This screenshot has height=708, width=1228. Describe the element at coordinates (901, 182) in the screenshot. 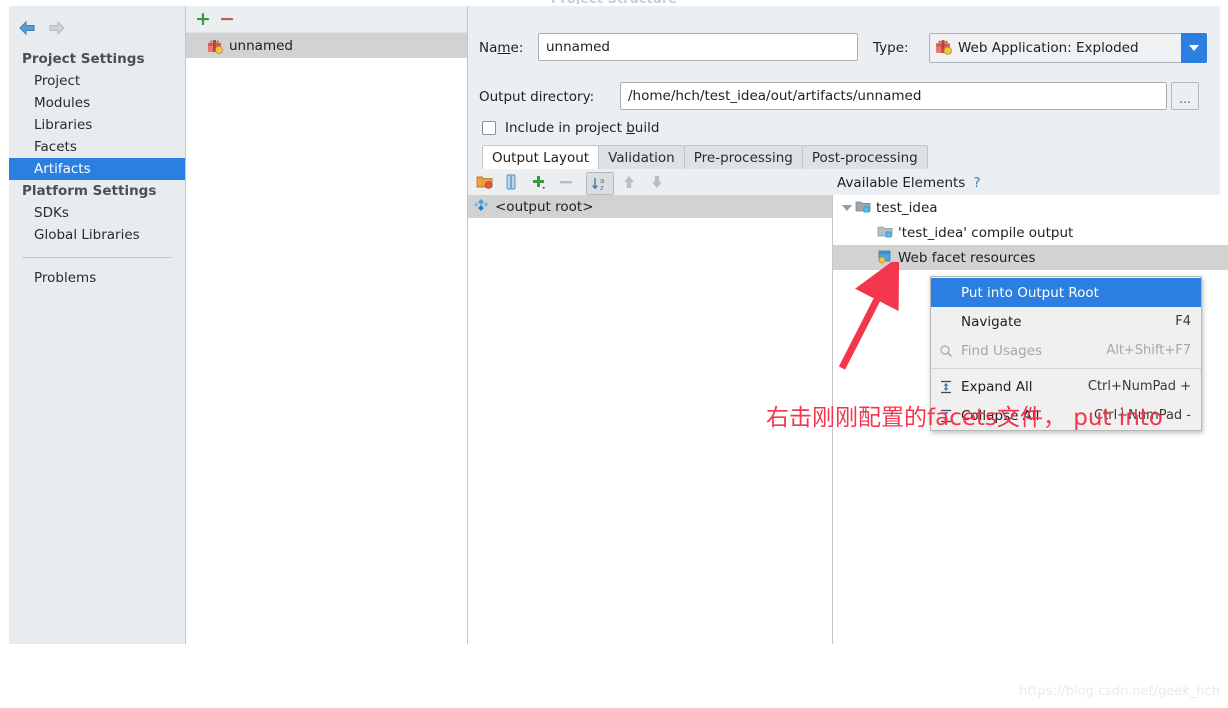

I see `available-elements-title: Available Elements` at that location.